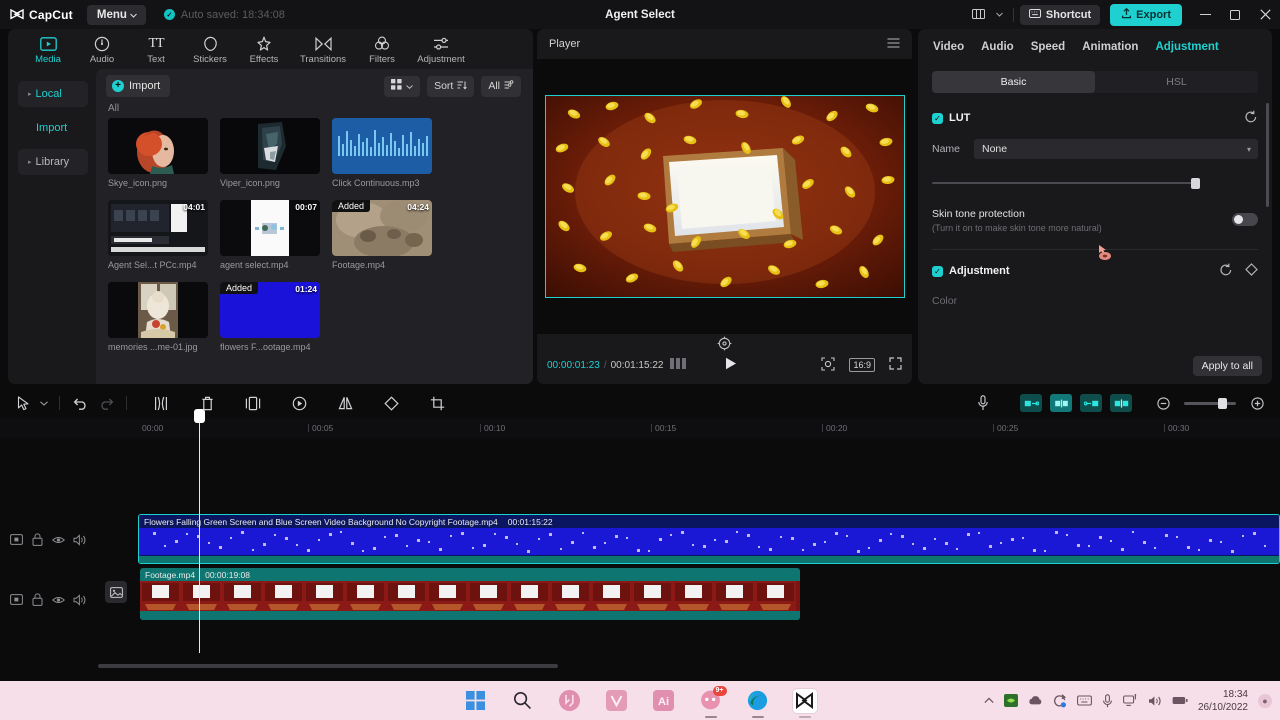 This screenshot has height=720, width=1280. What do you see at coordinates (1048, 47) in the screenshot?
I see `tab-speed: Speed` at bounding box center [1048, 47].